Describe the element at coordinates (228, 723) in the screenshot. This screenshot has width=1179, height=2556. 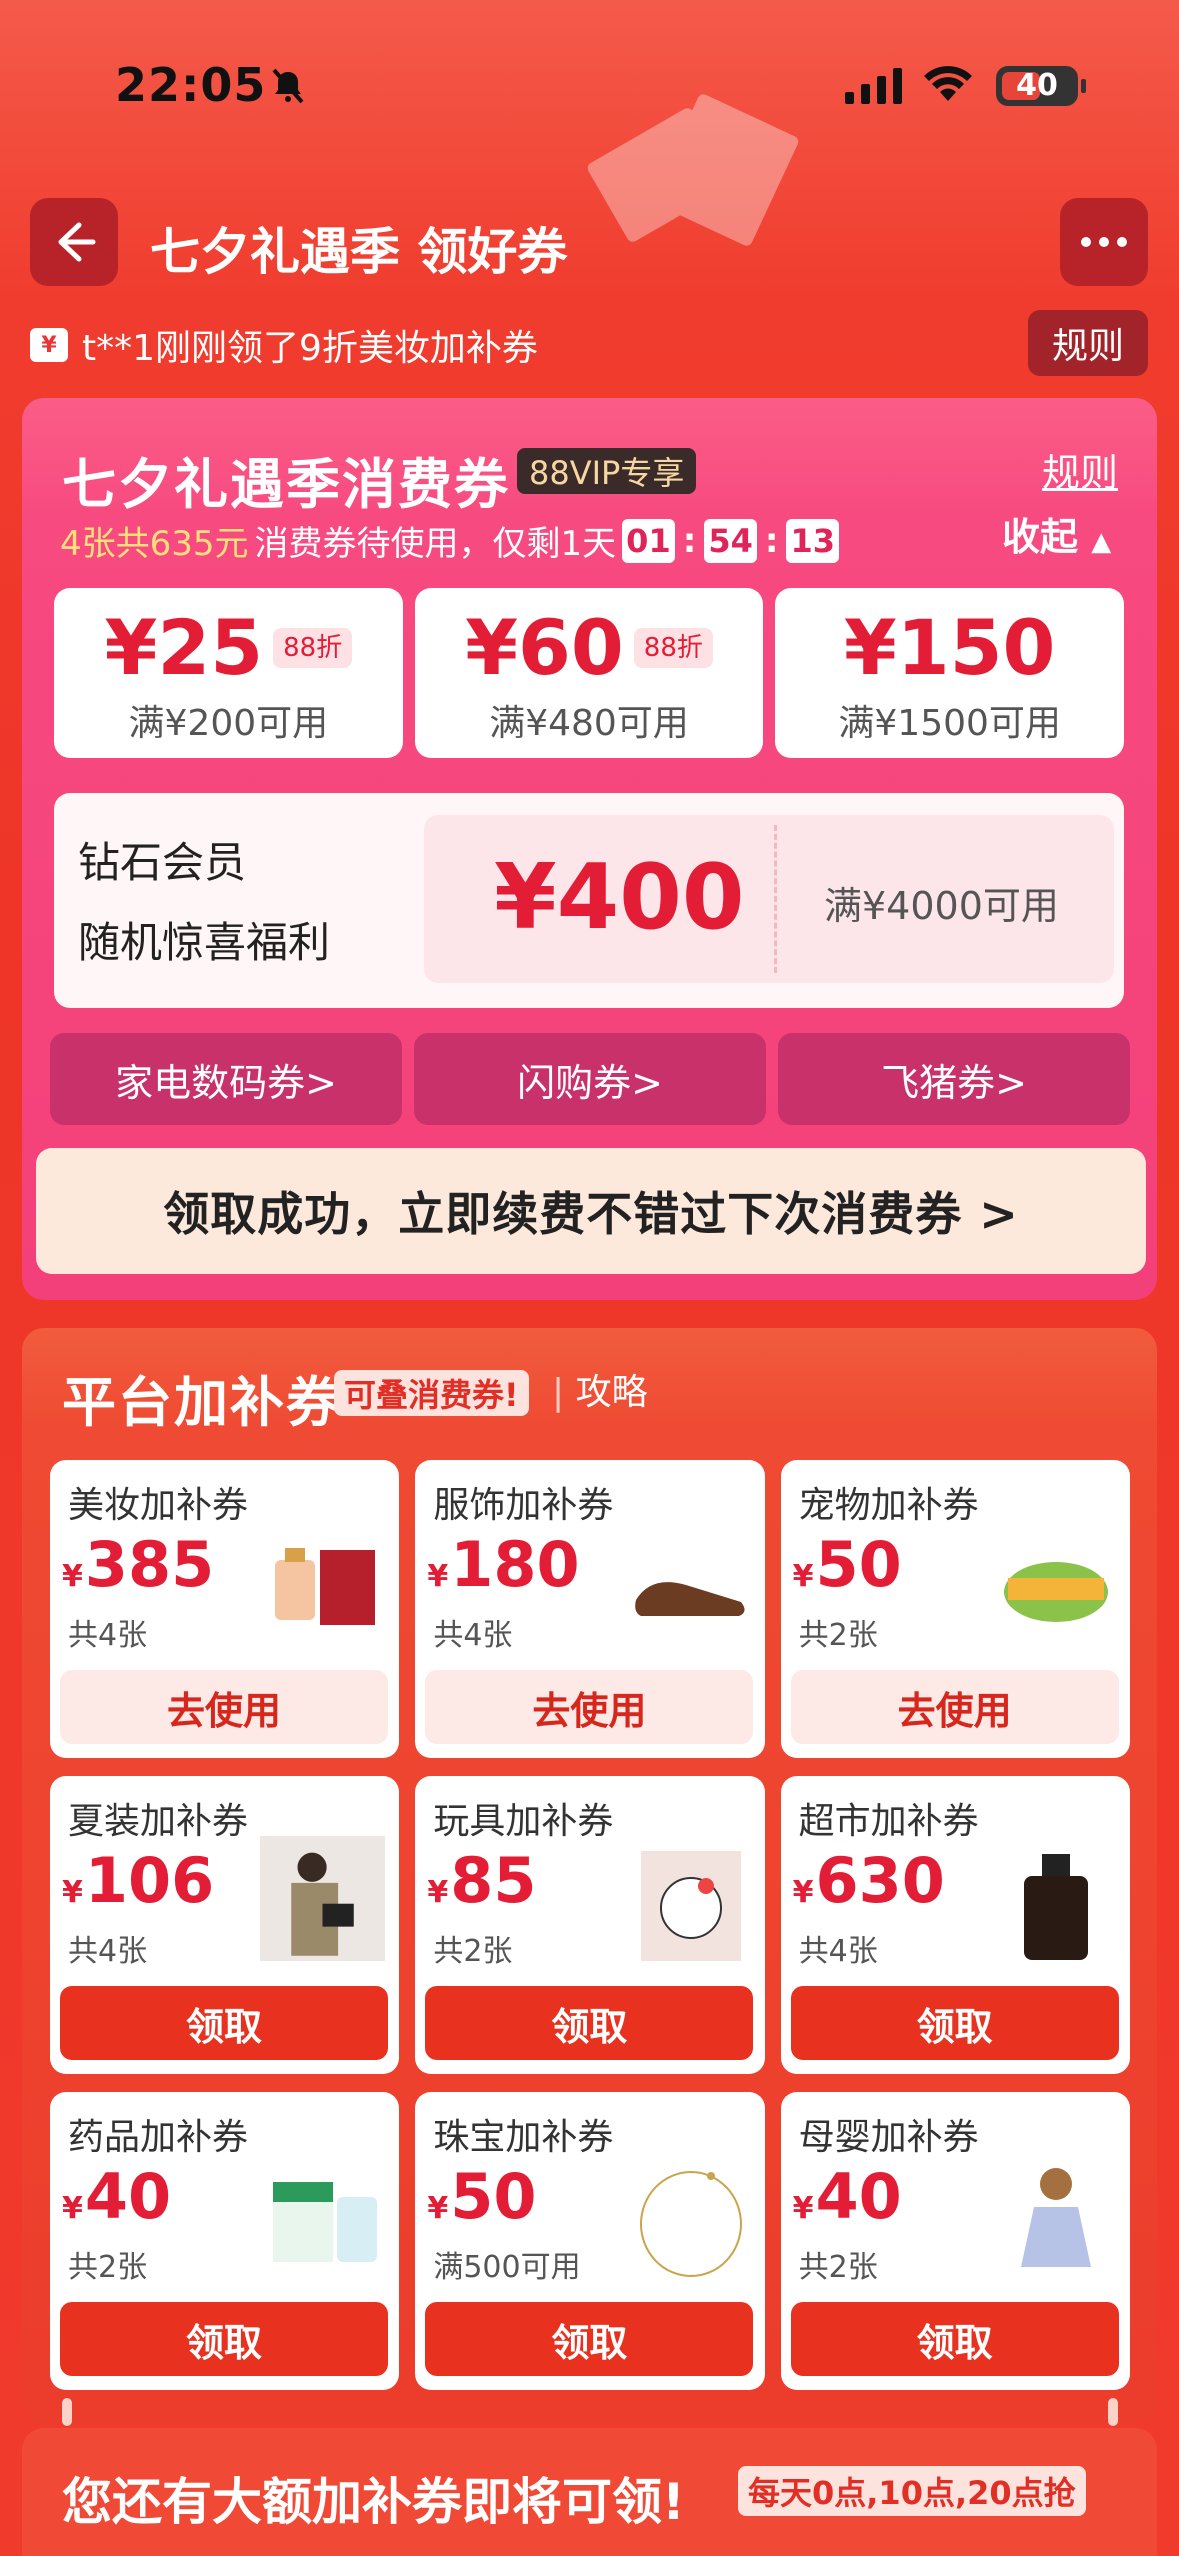
I see `coupon-condition: 满¥200可用` at that location.